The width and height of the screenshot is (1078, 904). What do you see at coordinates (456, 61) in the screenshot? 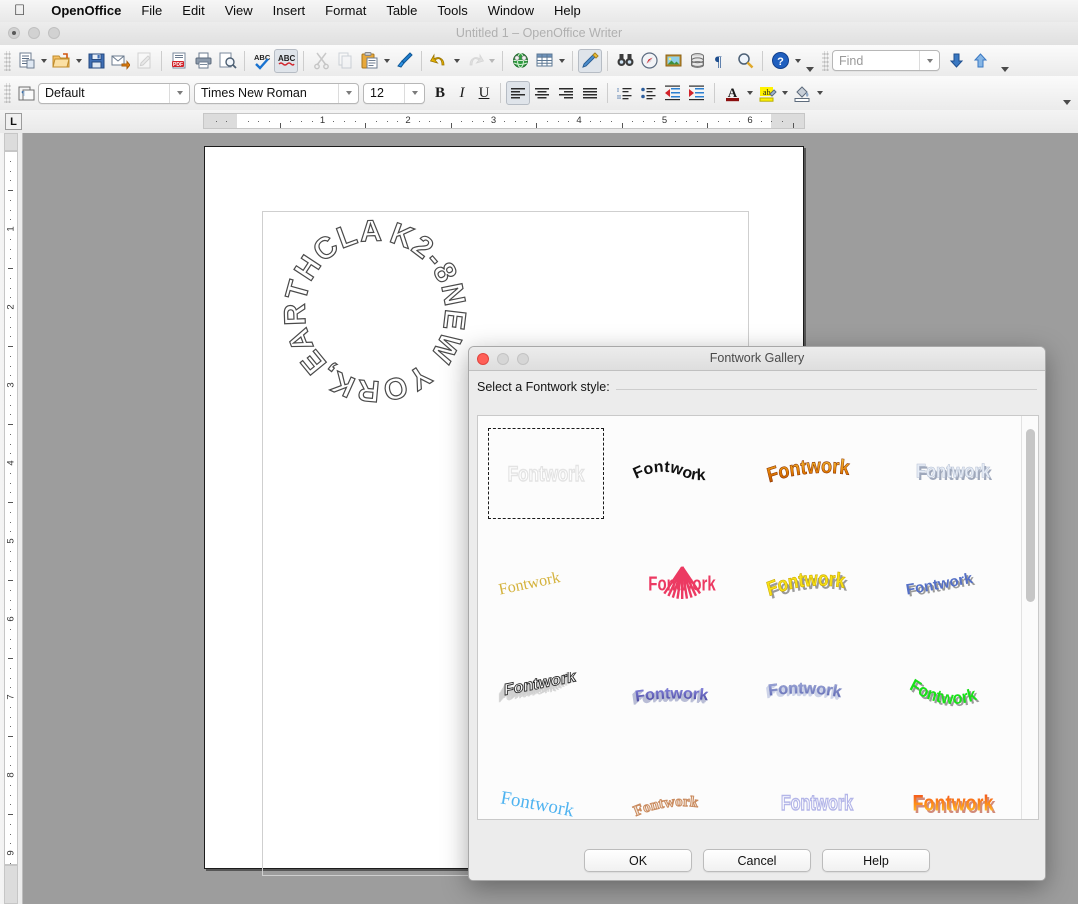
I see `undo-dropdown` at bounding box center [456, 61].